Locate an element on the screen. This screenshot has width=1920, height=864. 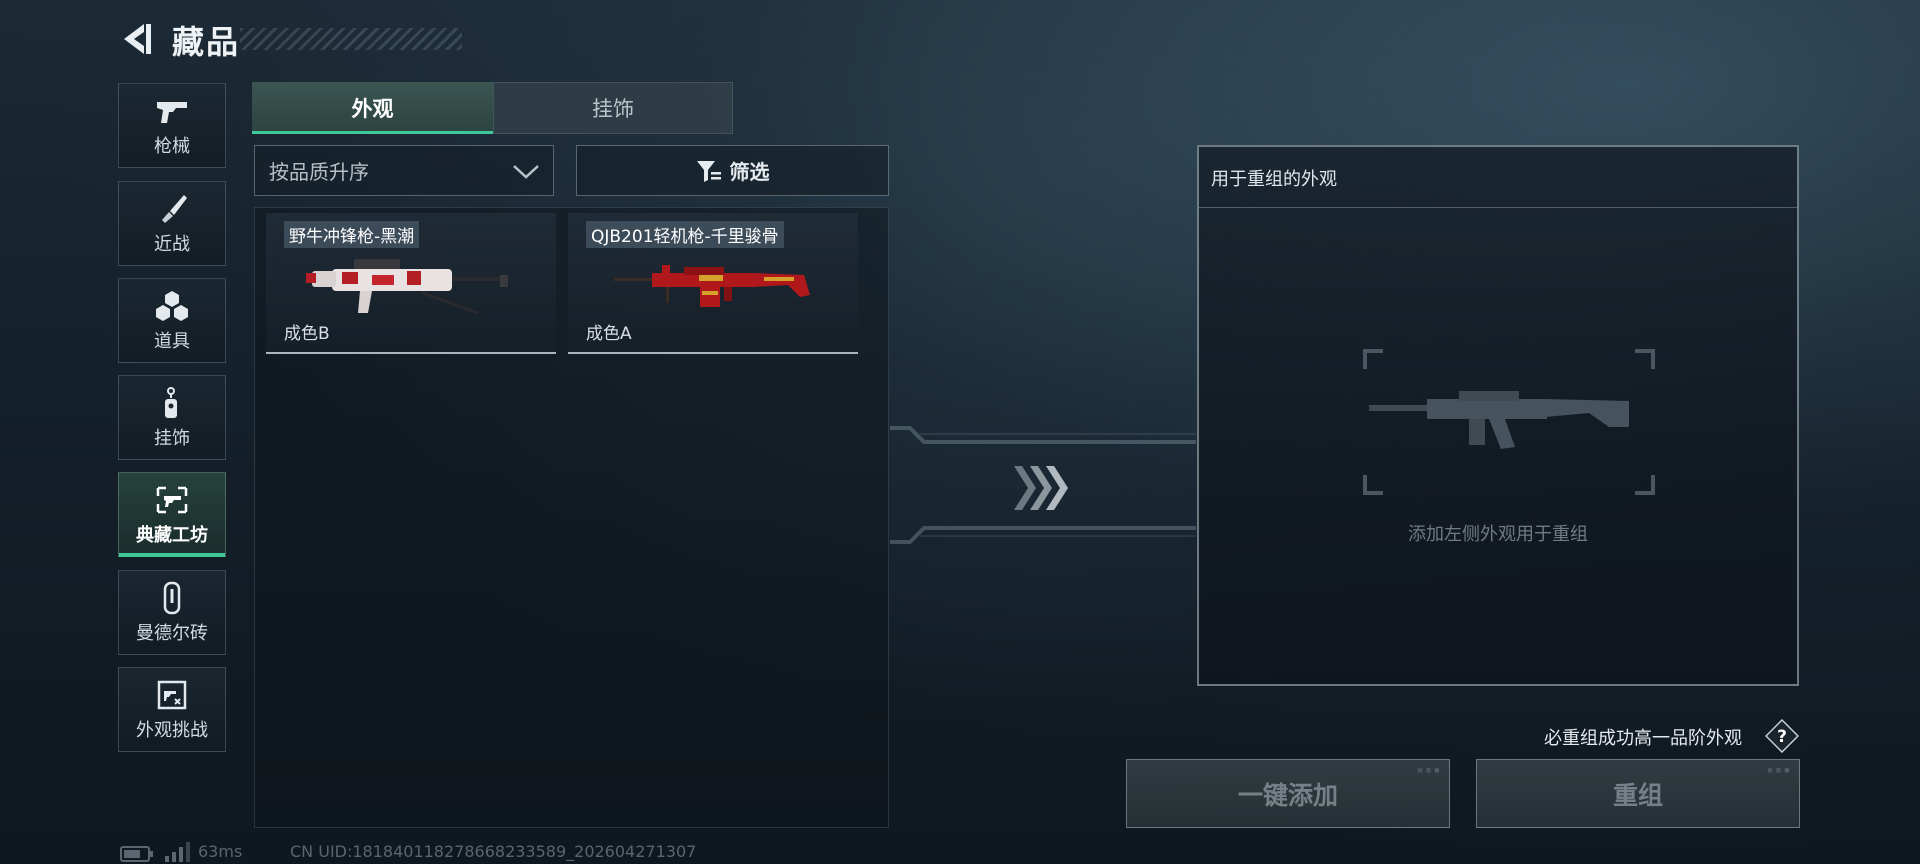
chevron-down-icon is located at coordinates (526, 172).